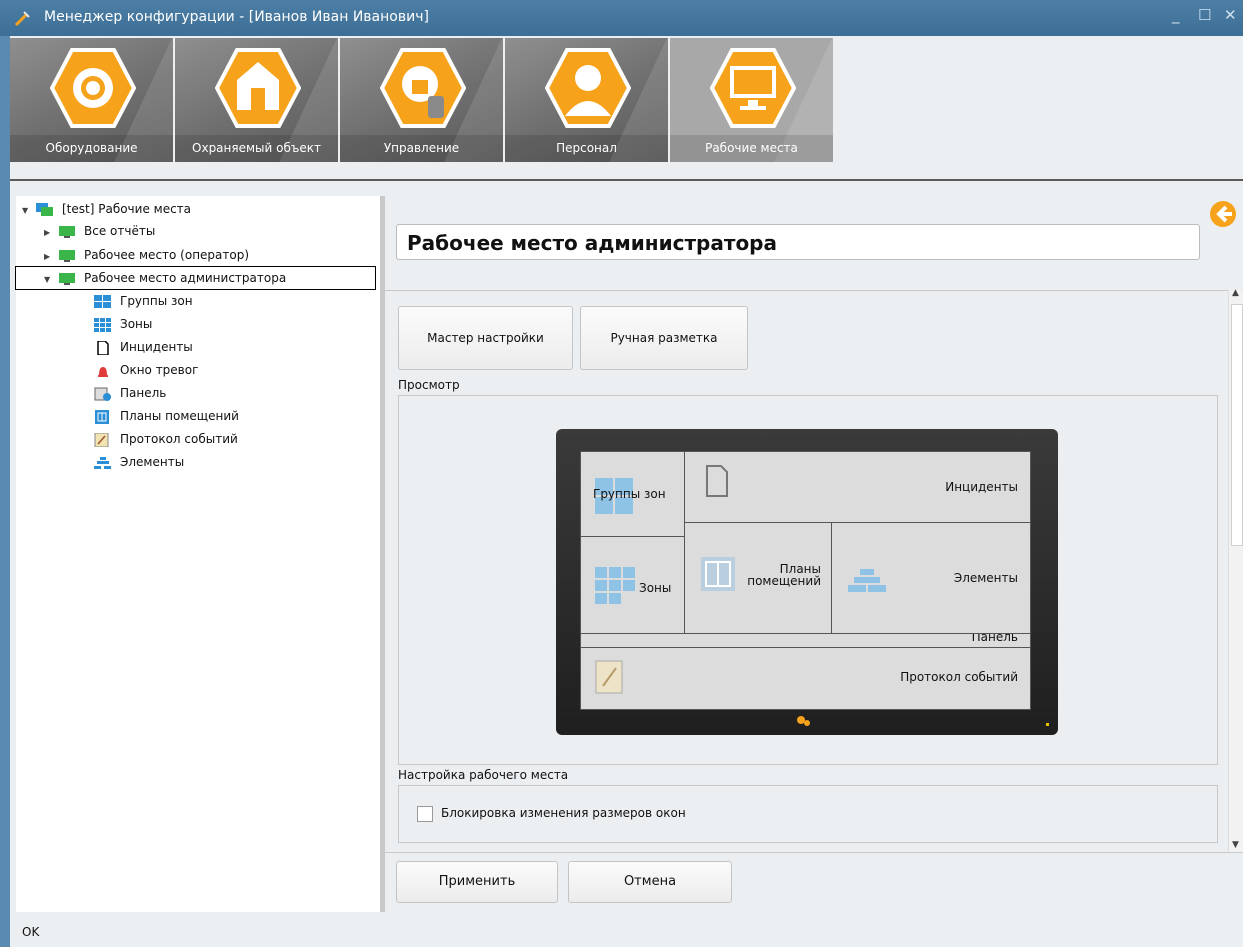 Image resolution: width=1243 pixels, height=947 pixels. What do you see at coordinates (425, 814) in the screenshot?
I see `lock-resize-checkbox` at bounding box center [425, 814].